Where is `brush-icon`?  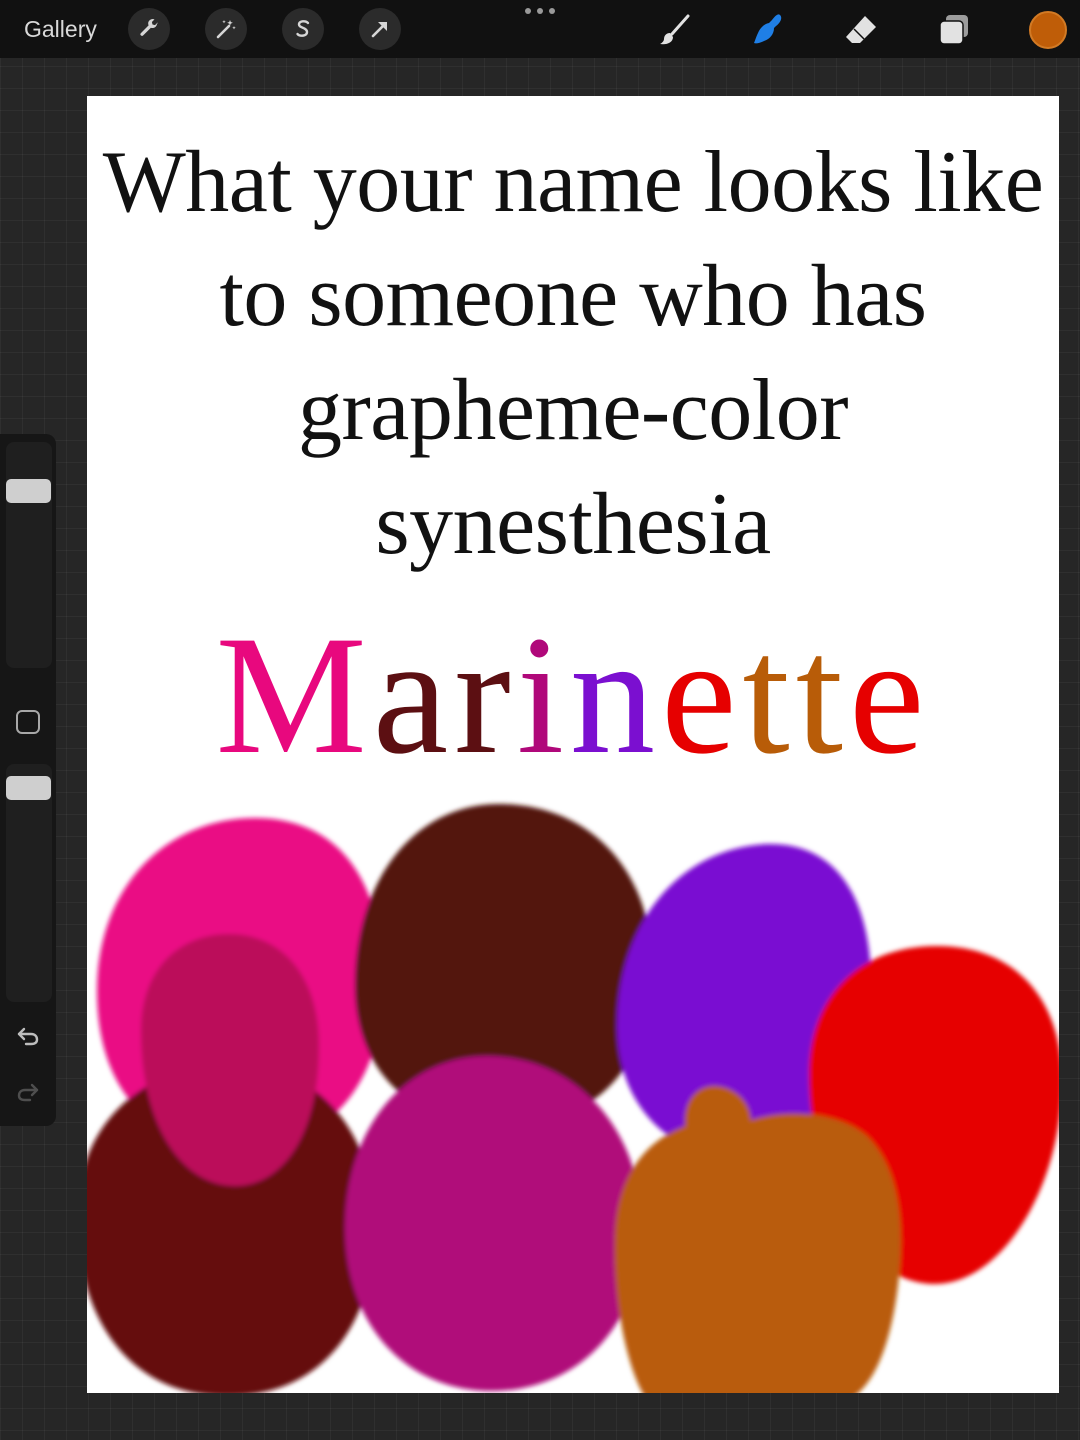
brush-icon is located at coordinates (675, 29).